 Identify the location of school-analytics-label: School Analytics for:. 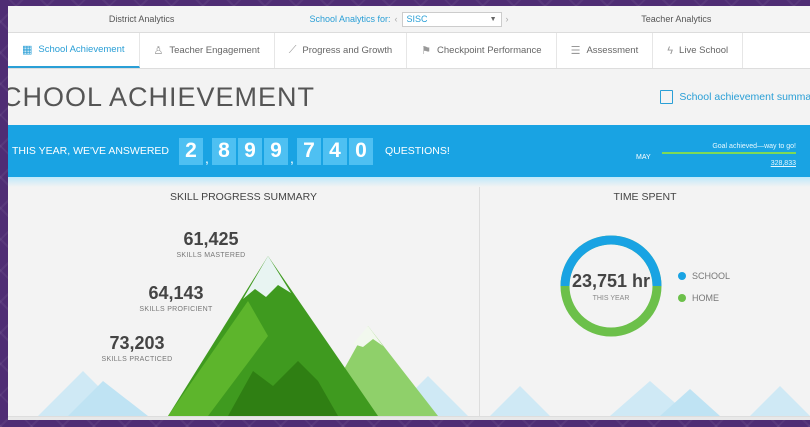
(350, 19).